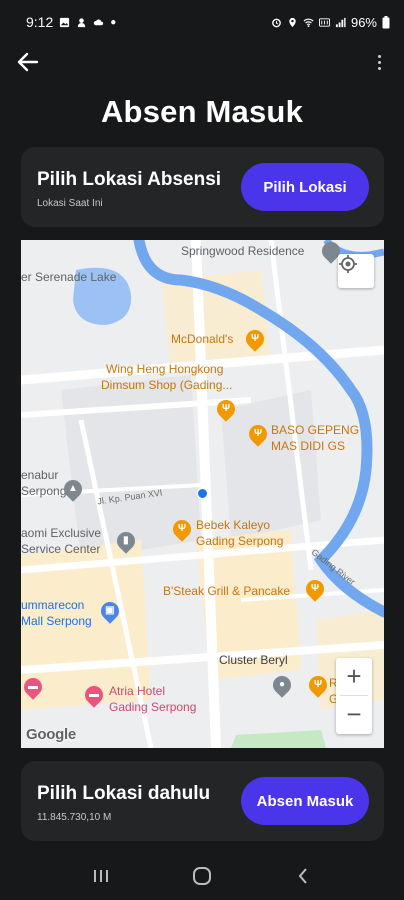 Image resolution: width=404 pixels, height=900 pixels. What do you see at coordinates (308, 446) in the screenshot?
I see `label-baso-line2: MAS DIDI GS` at bounding box center [308, 446].